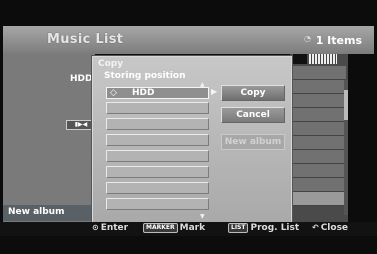 The width and height of the screenshot is (377, 254). What do you see at coordinates (36, 212) in the screenshot?
I see `new-album-label: New album` at bounding box center [36, 212].